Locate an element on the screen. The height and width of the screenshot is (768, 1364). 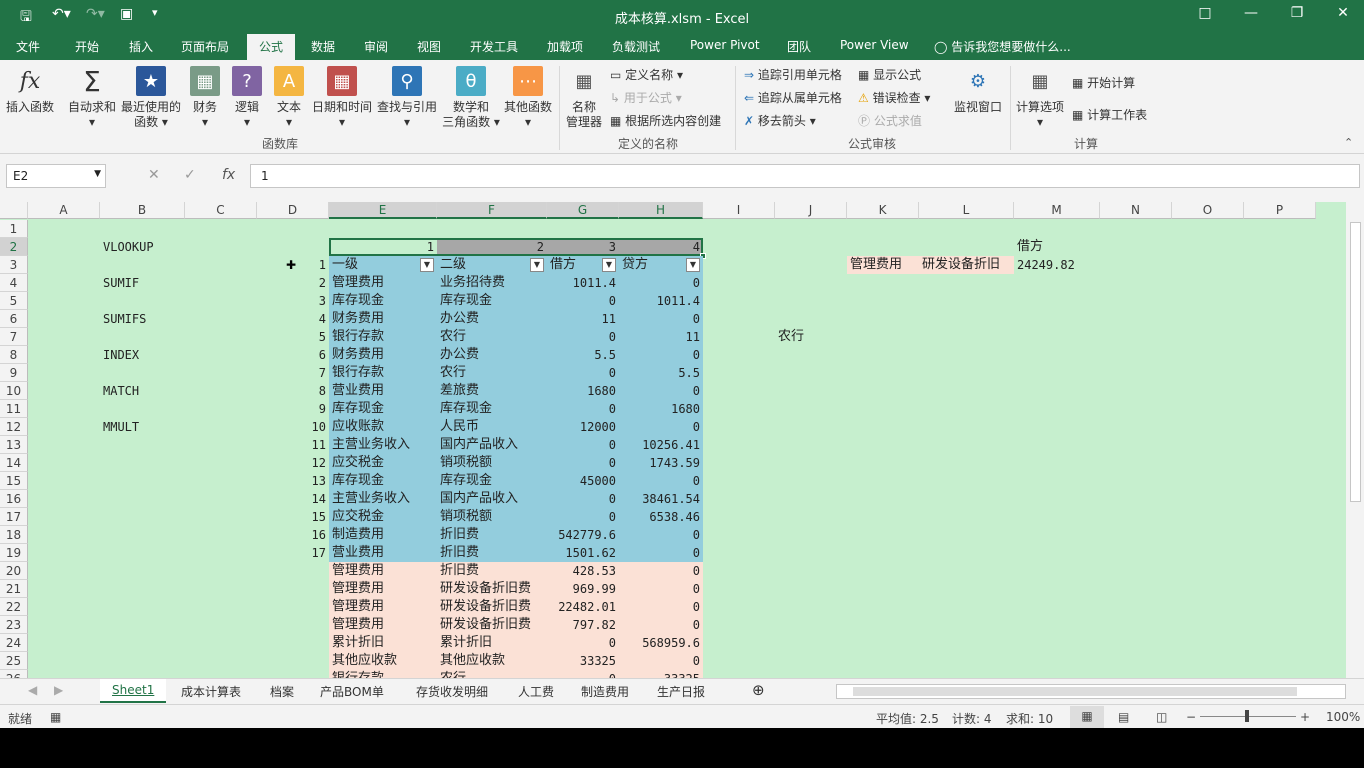
cell-E11: 库存现金 is located at coordinates (383, 409).